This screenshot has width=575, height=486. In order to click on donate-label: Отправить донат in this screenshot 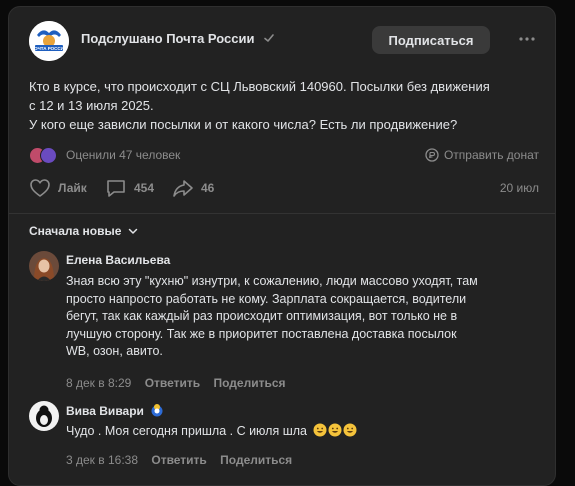, I will do `click(491, 155)`.